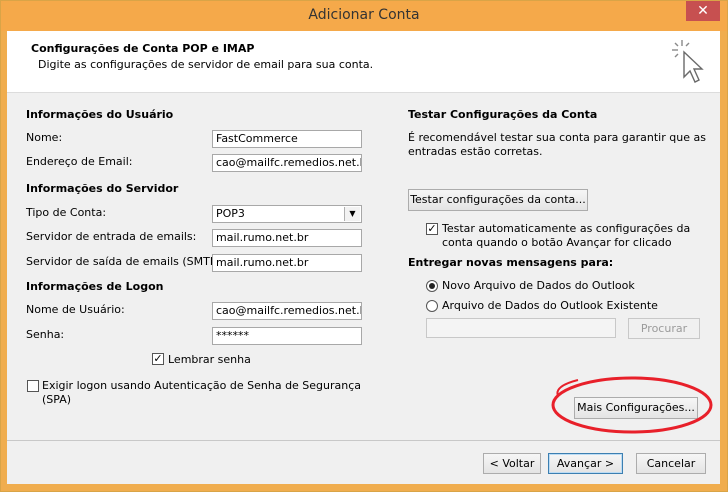  Describe the element at coordinates (363, 440) in the screenshot. I see `footer-divider` at that location.